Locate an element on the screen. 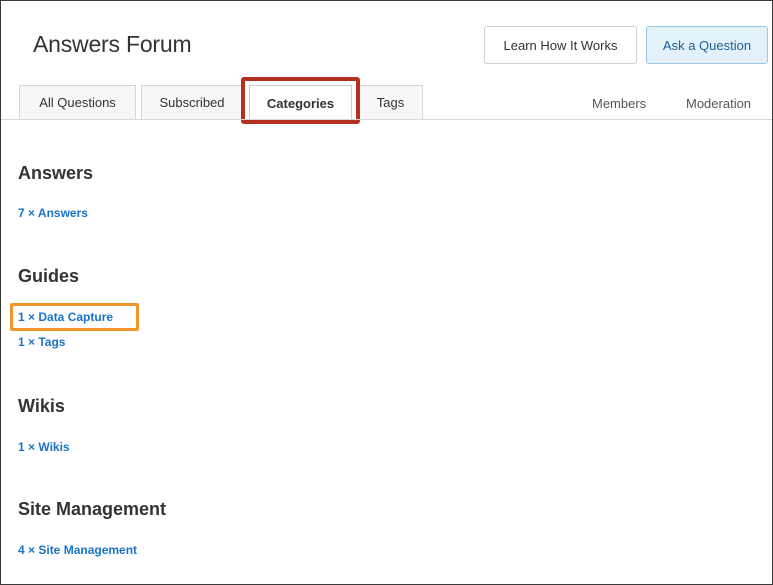 This screenshot has width=773, height=585. nav-moderation-link: Moderation is located at coordinates (718, 103).